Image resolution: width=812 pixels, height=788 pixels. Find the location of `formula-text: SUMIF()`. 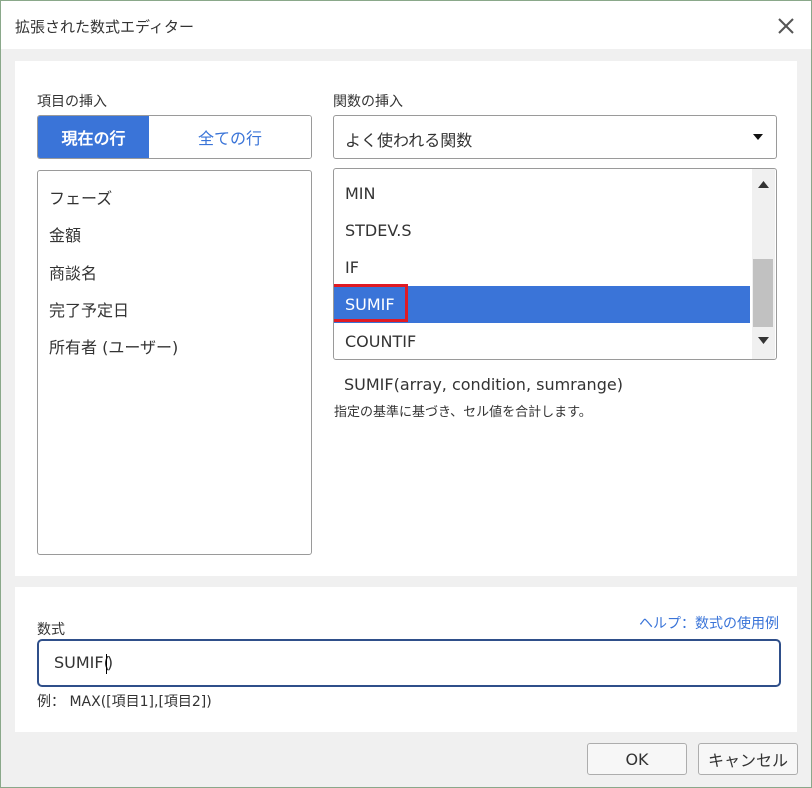

formula-text: SUMIF() is located at coordinates (83, 663).